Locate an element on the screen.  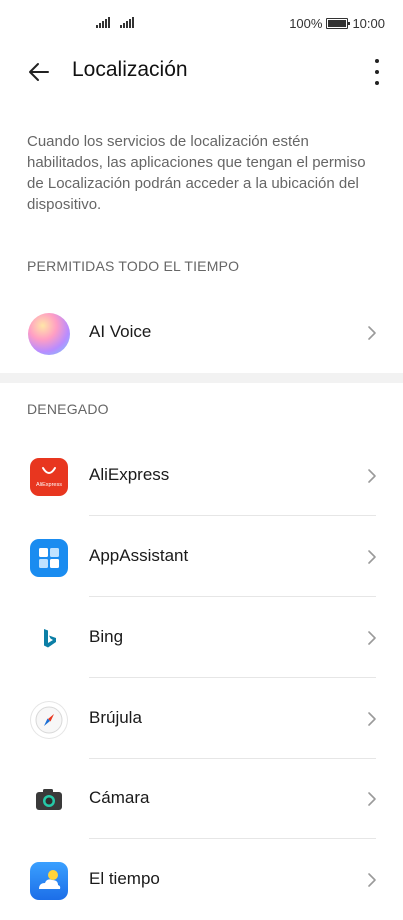
aliexpress-icon: AliExpress is located at coordinates (49, 477).